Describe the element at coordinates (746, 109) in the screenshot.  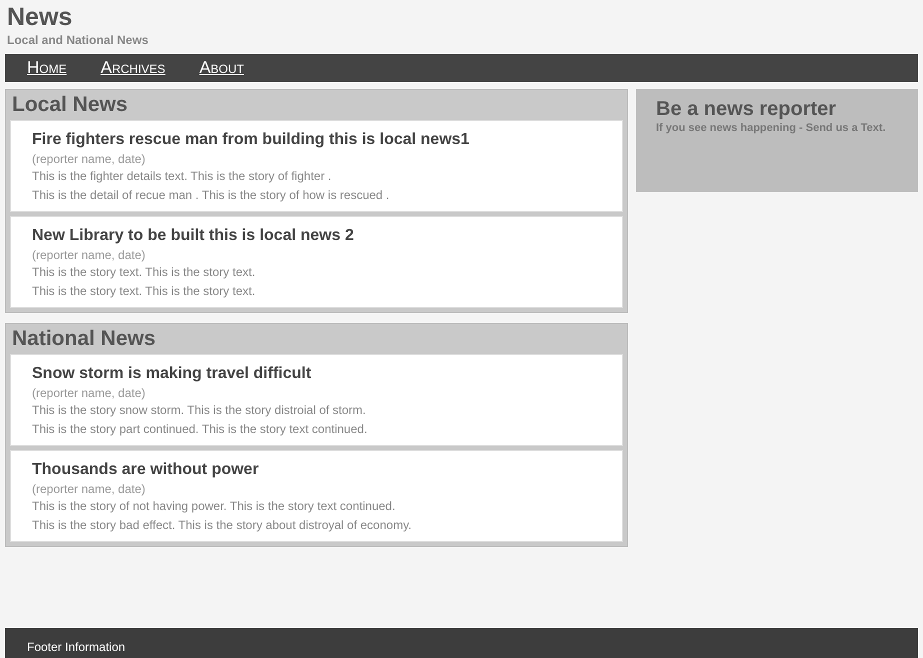
I see `sidebar-heading: Be a news reporter` at that location.